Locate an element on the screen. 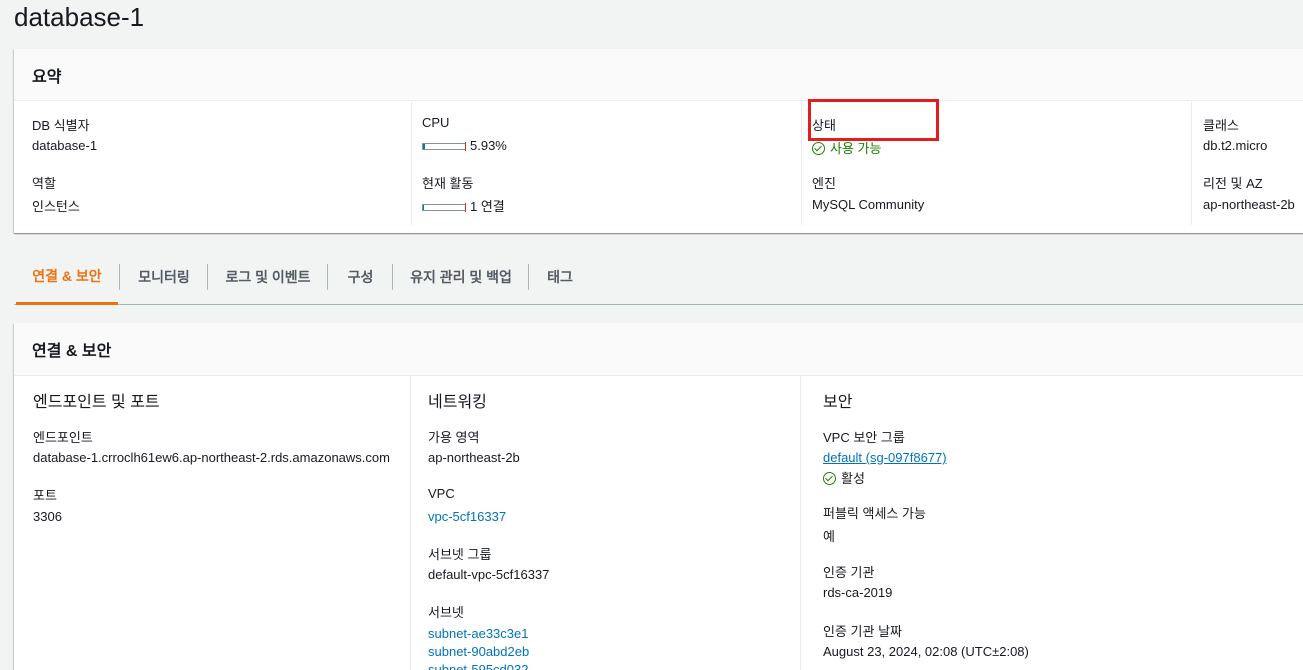  activity-label: 현재 활동 is located at coordinates (448, 183).